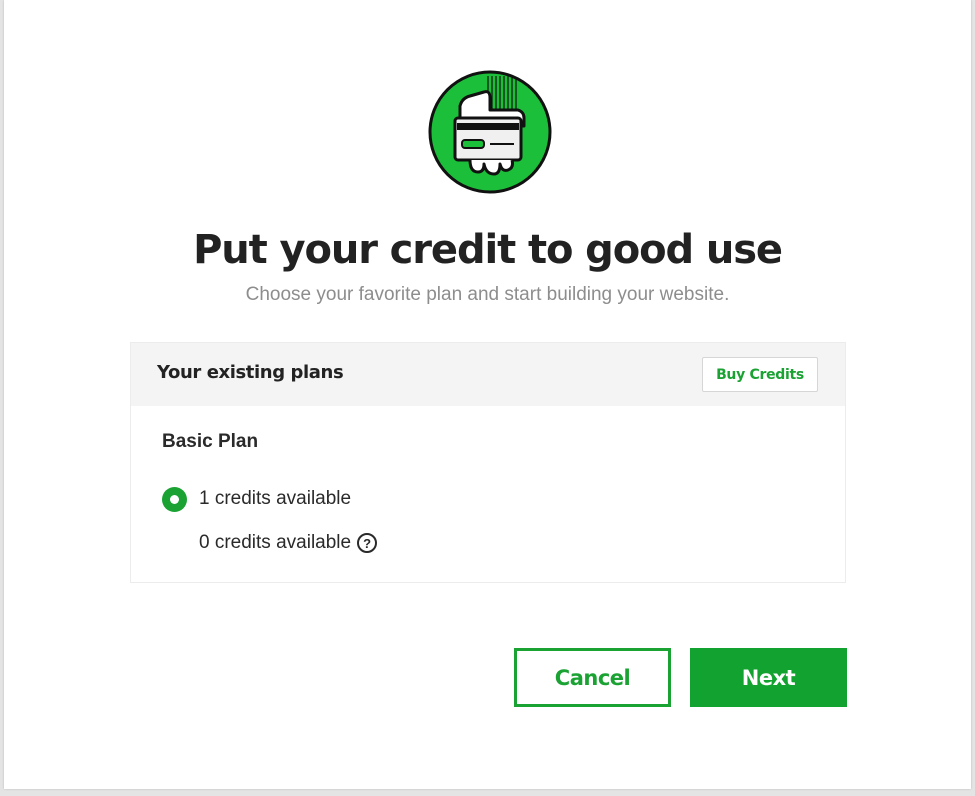 Image resolution: width=975 pixels, height=796 pixels. I want to click on radio-selected-icon, so click(174, 499).